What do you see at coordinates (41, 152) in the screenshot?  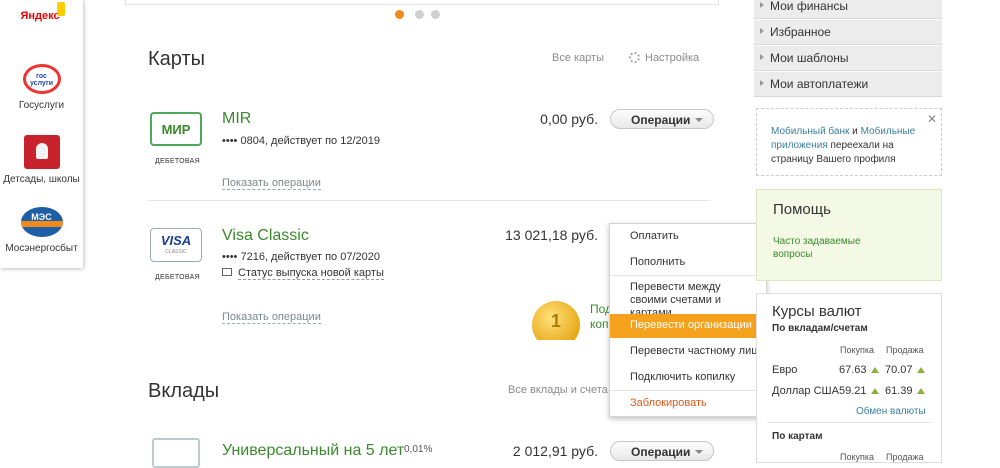 I see `moscow-coat-of-arms-icon` at bounding box center [41, 152].